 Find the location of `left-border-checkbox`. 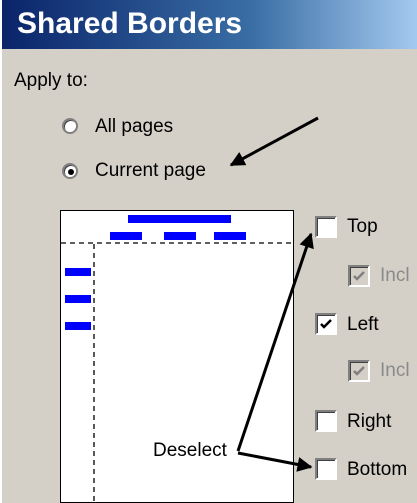

left-border-checkbox is located at coordinates (326, 324).